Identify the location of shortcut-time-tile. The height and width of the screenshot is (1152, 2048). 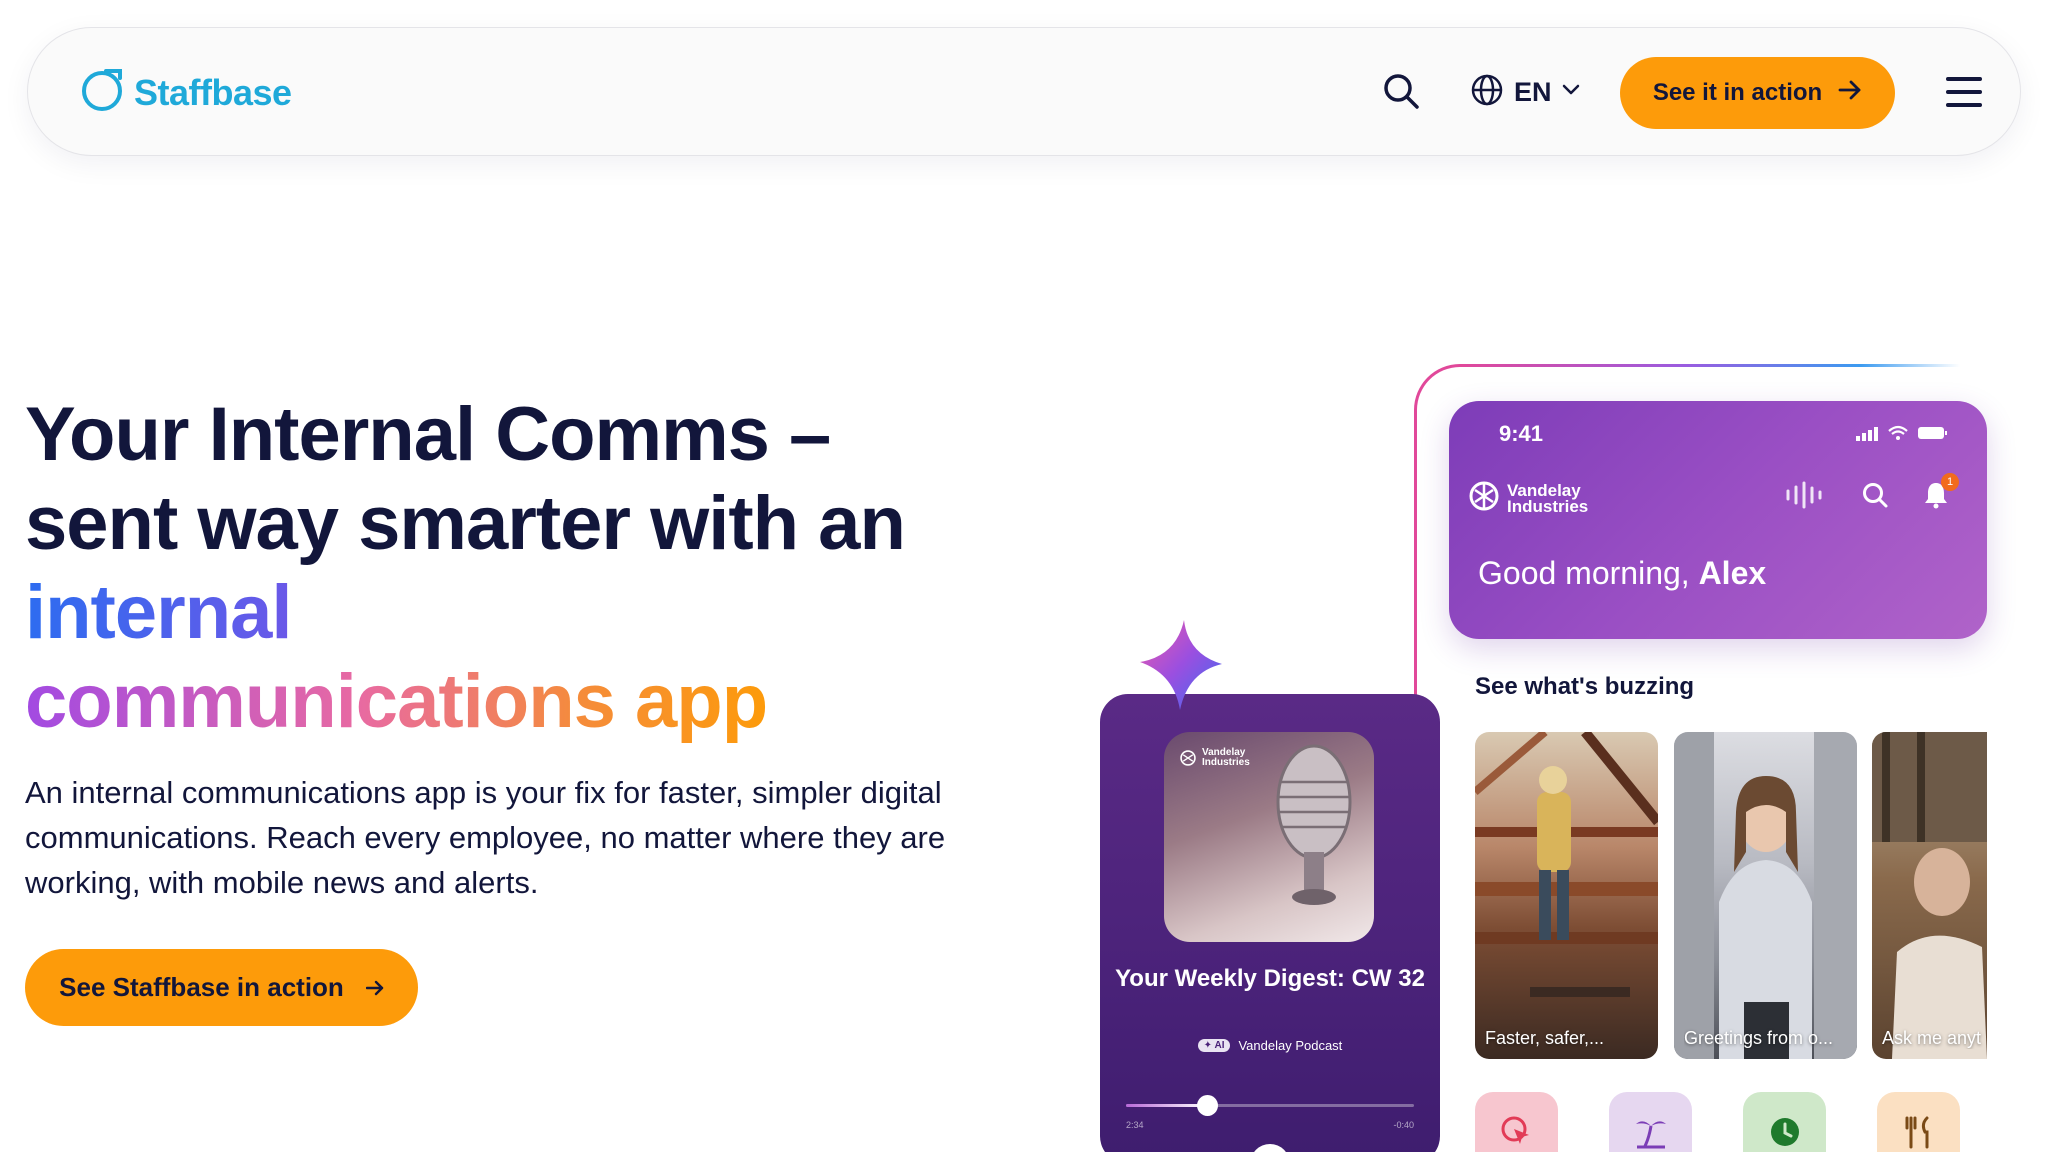
(1784, 1122).